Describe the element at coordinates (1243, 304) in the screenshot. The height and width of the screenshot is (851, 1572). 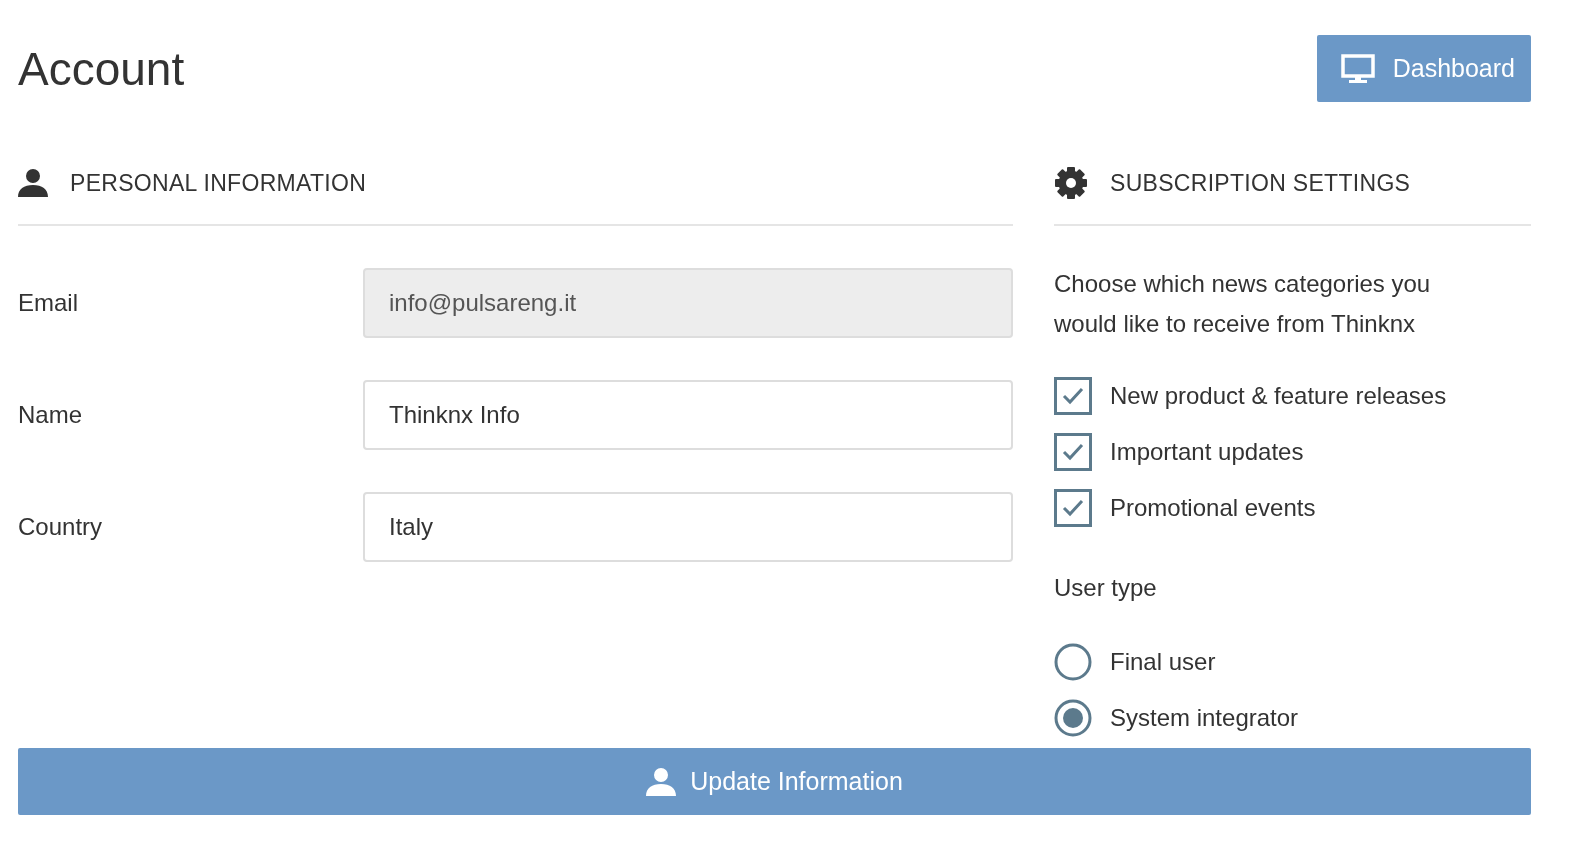
I see `description-text: Choose which news categories you would like to receive from Thinknx` at that location.